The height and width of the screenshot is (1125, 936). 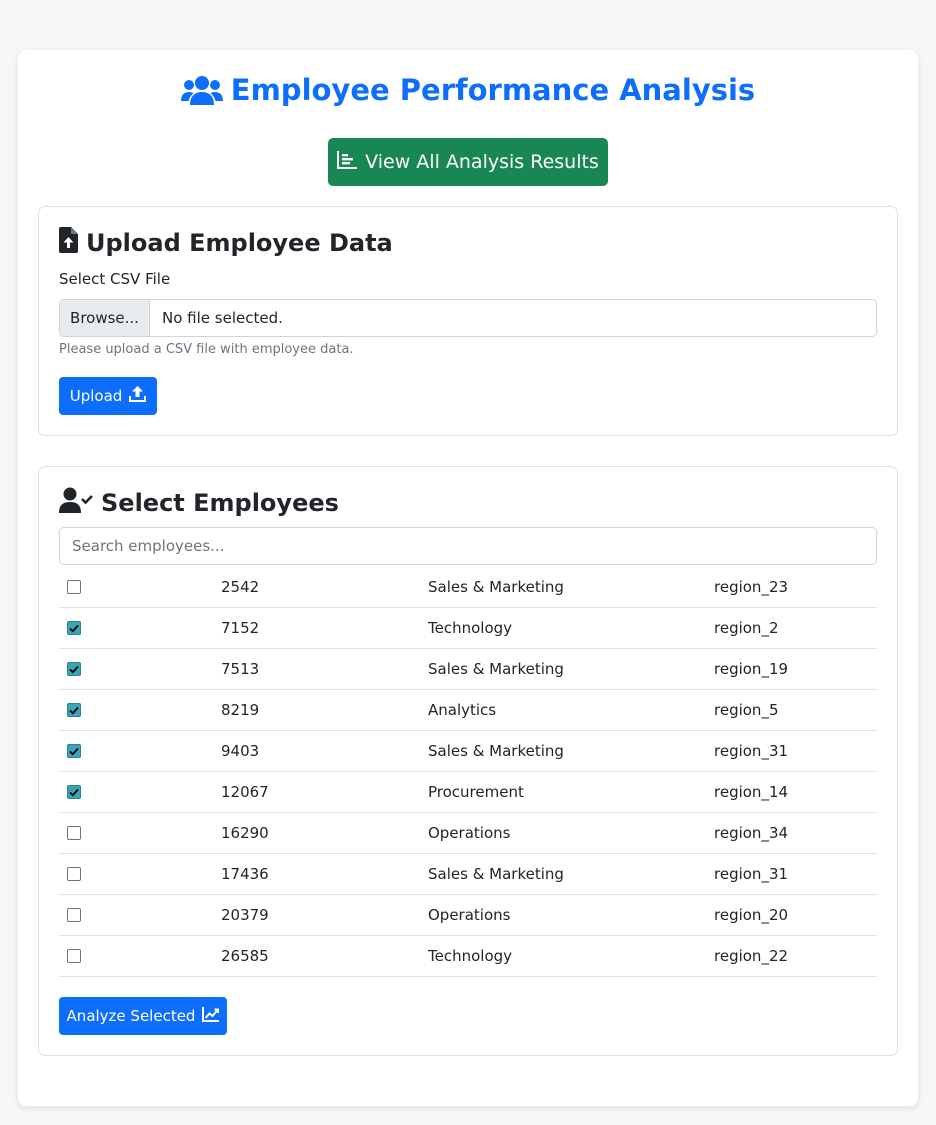 What do you see at coordinates (347, 162) in the screenshot?
I see `chart-bar-icon` at bounding box center [347, 162].